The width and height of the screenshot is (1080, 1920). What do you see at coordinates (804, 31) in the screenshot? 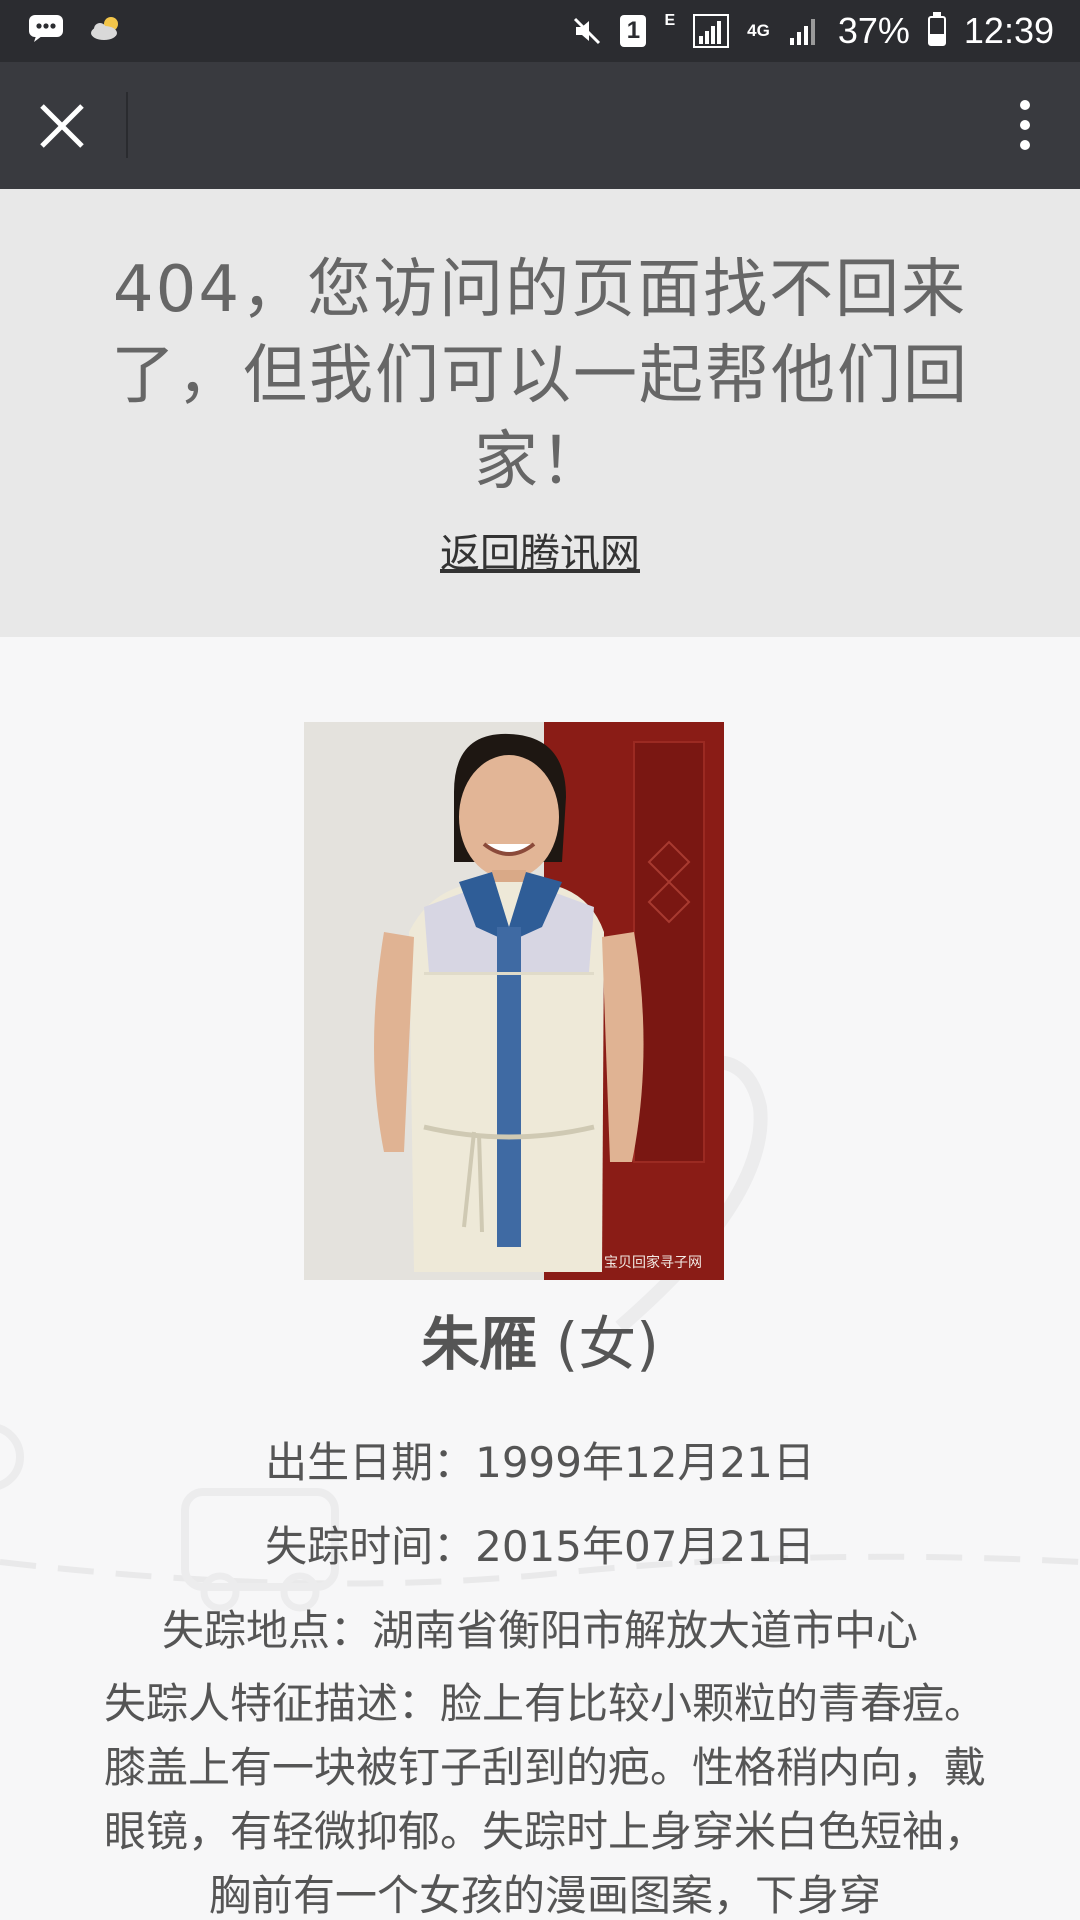
I see `signal-strength-icon` at bounding box center [804, 31].